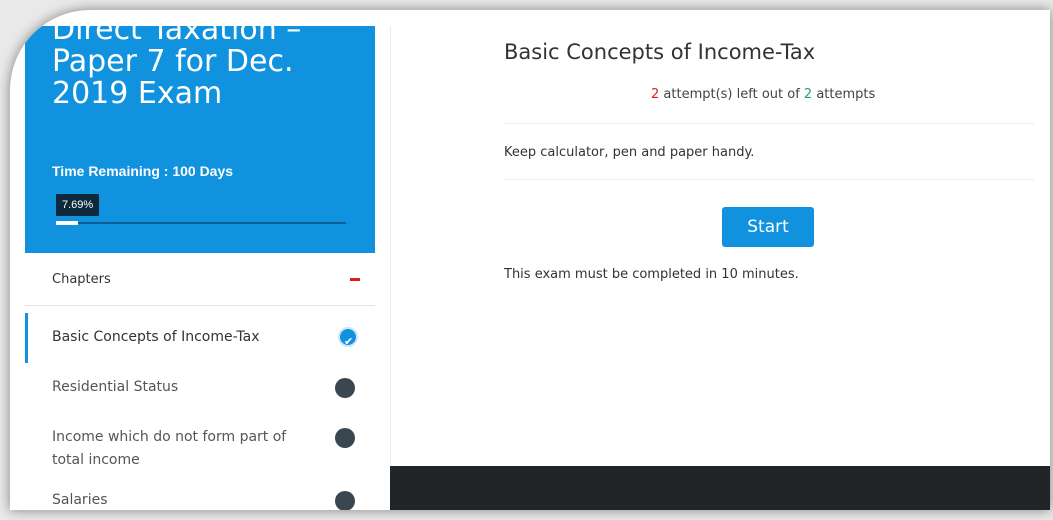 This screenshot has width=1053, height=520. What do you see at coordinates (115, 387) in the screenshot?
I see `chapter-label: Residential Status` at bounding box center [115, 387].